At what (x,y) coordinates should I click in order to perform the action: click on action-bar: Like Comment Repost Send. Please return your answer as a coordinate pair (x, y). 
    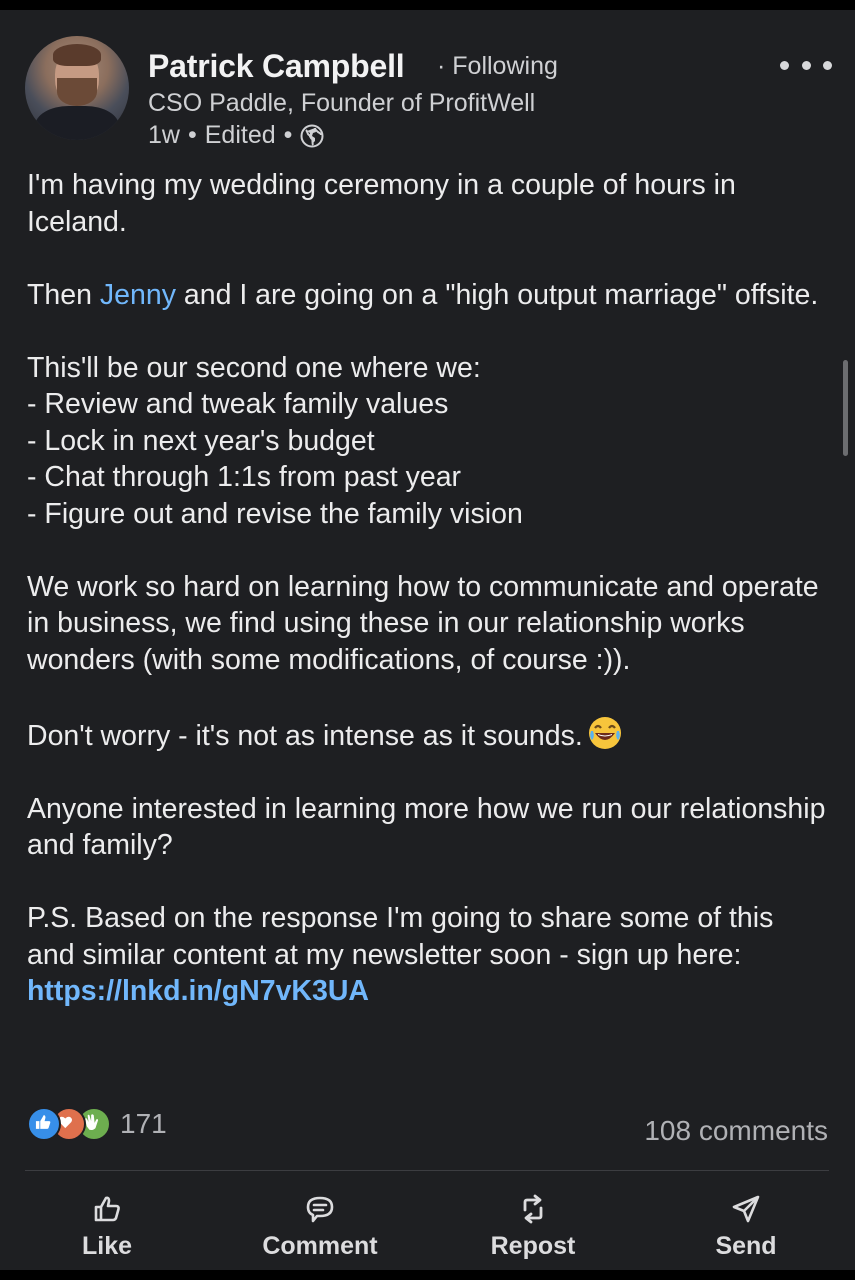
    Looking at the image, I should click on (427, 1225).